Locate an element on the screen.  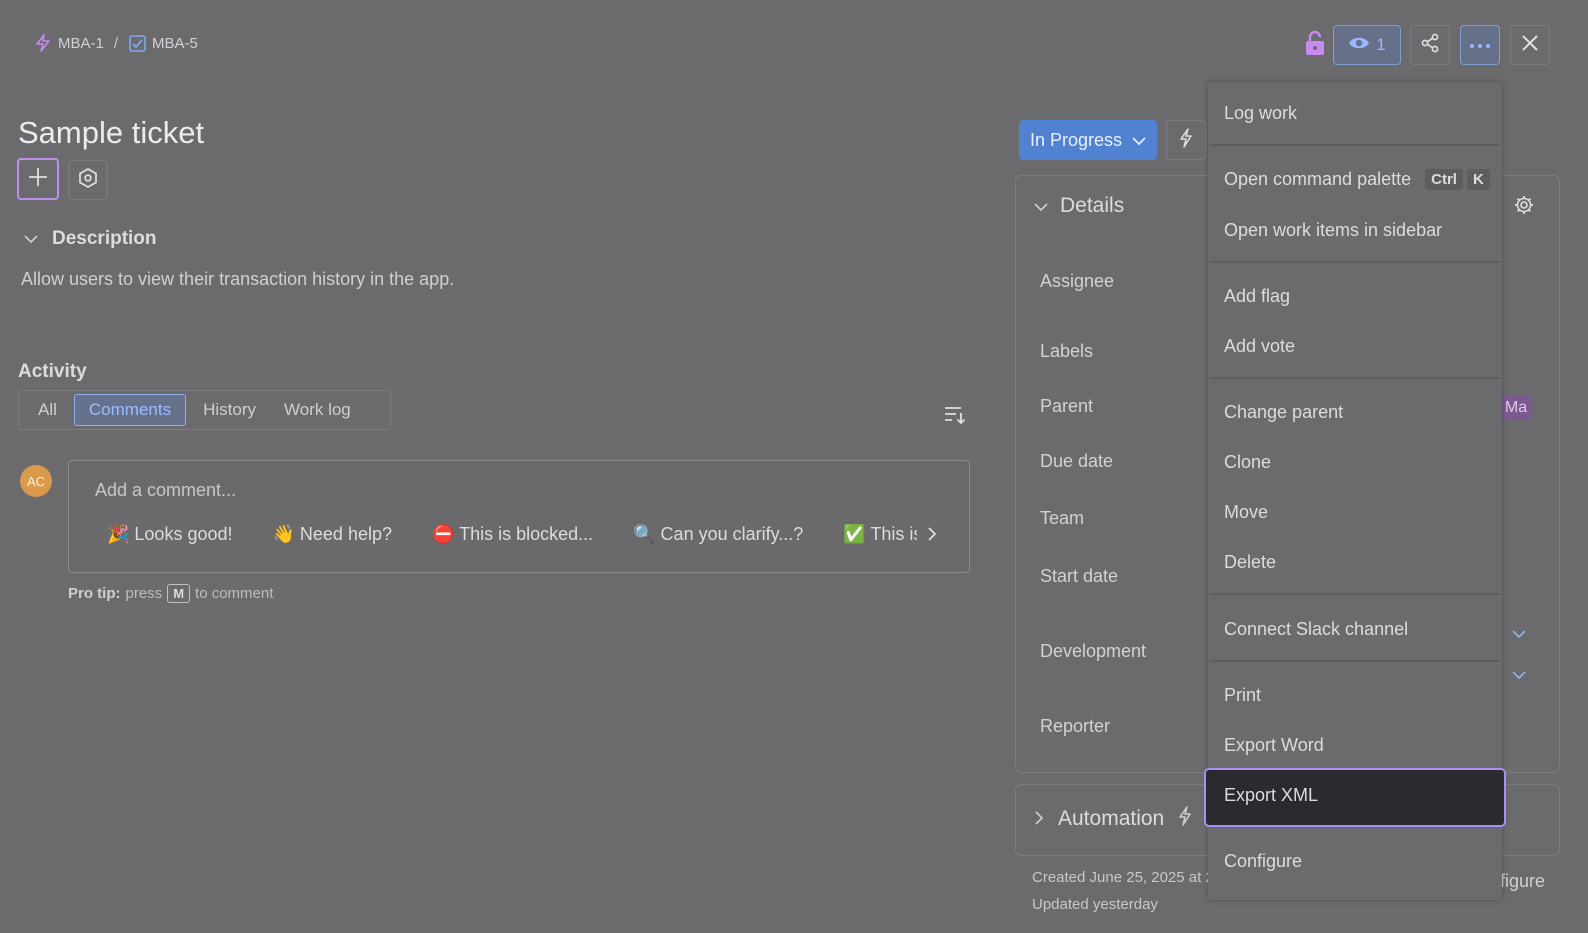
tab-work-log: Work log is located at coordinates (317, 410).